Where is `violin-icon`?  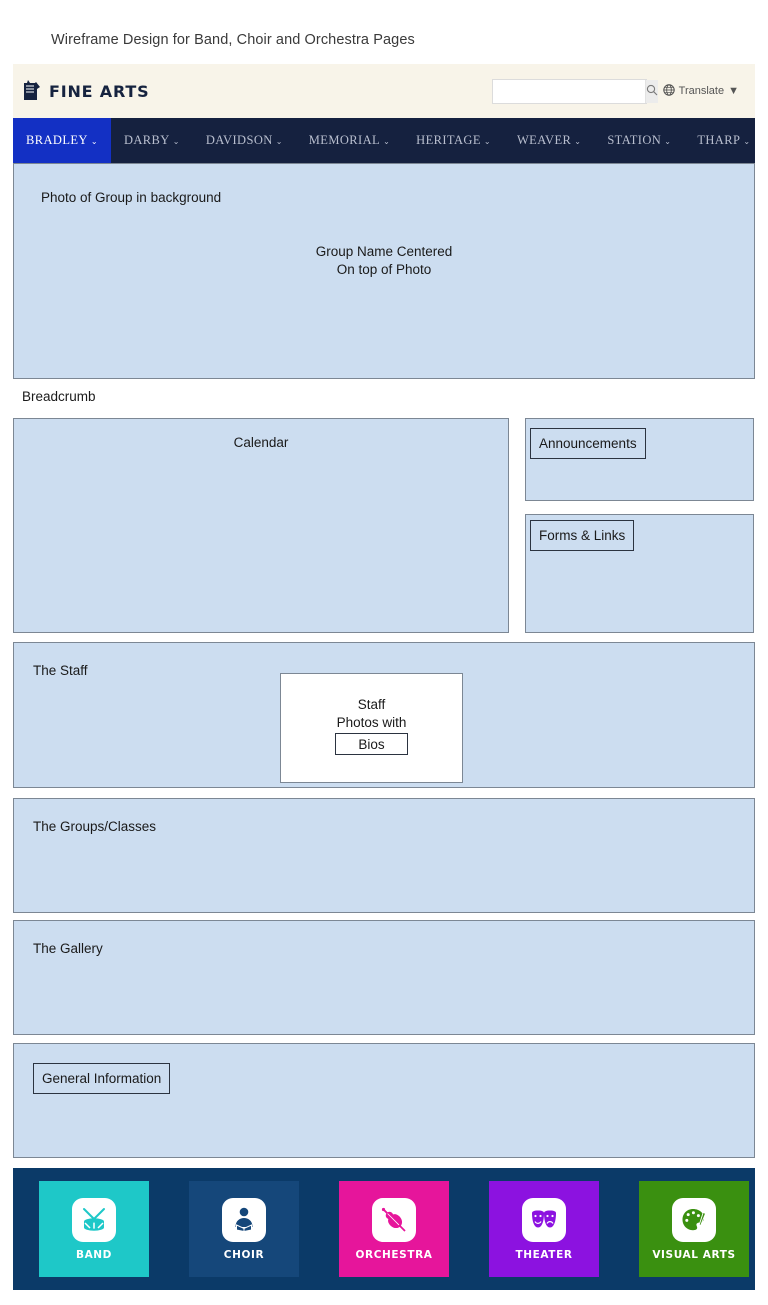
violin-icon is located at coordinates (394, 1219).